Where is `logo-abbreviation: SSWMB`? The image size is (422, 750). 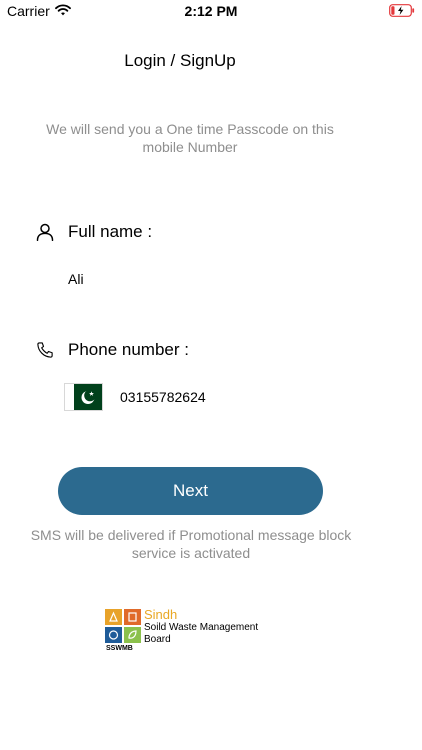
logo-abbreviation: SSWMB is located at coordinates (119, 648).